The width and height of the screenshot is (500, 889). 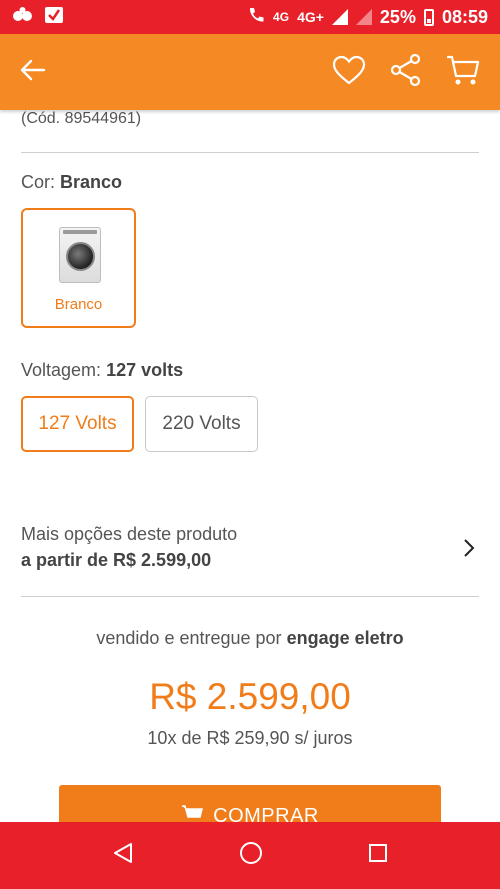 I want to click on clock: 08:59, so click(x=464, y=16).